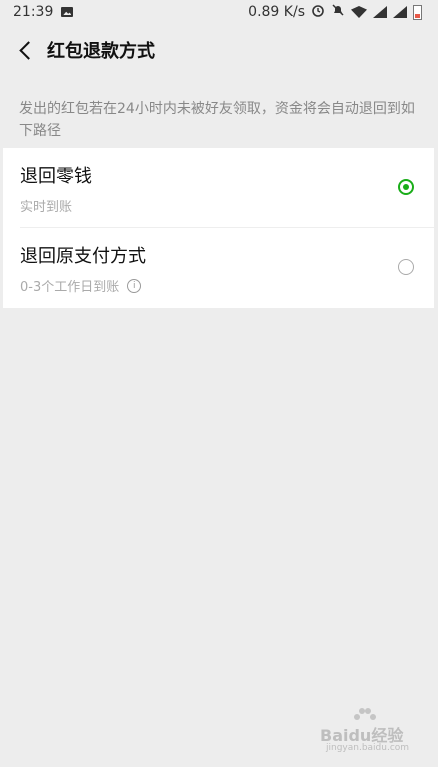 The height and width of the screenshot is (767, 438). I want to click on battery-icon, so click(417, 12).